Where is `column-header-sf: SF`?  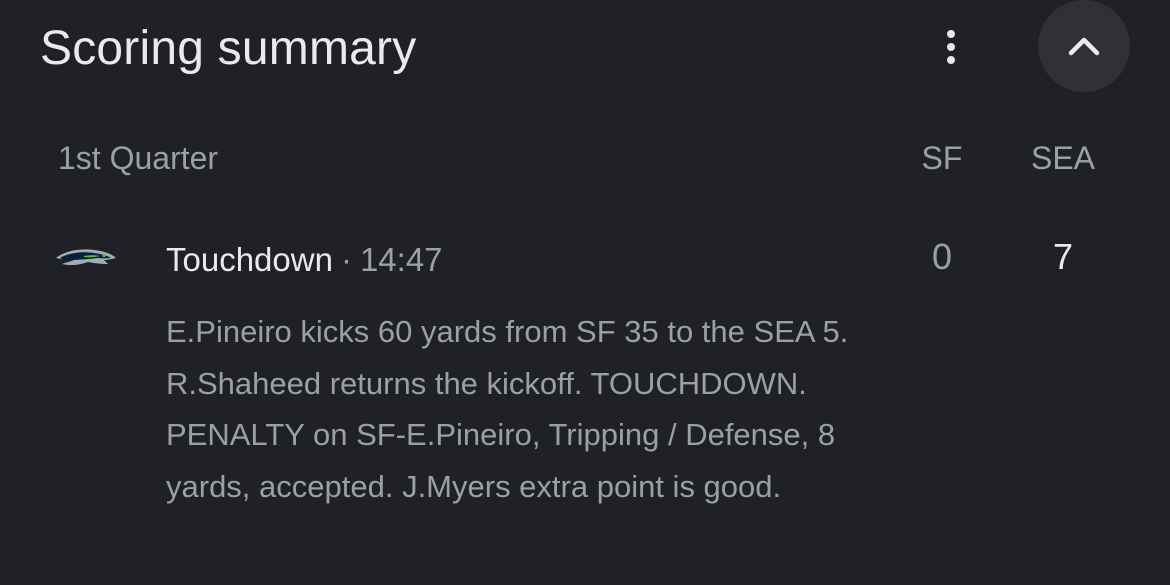
column-header-sf: SF is located at coordinates (942, 158).